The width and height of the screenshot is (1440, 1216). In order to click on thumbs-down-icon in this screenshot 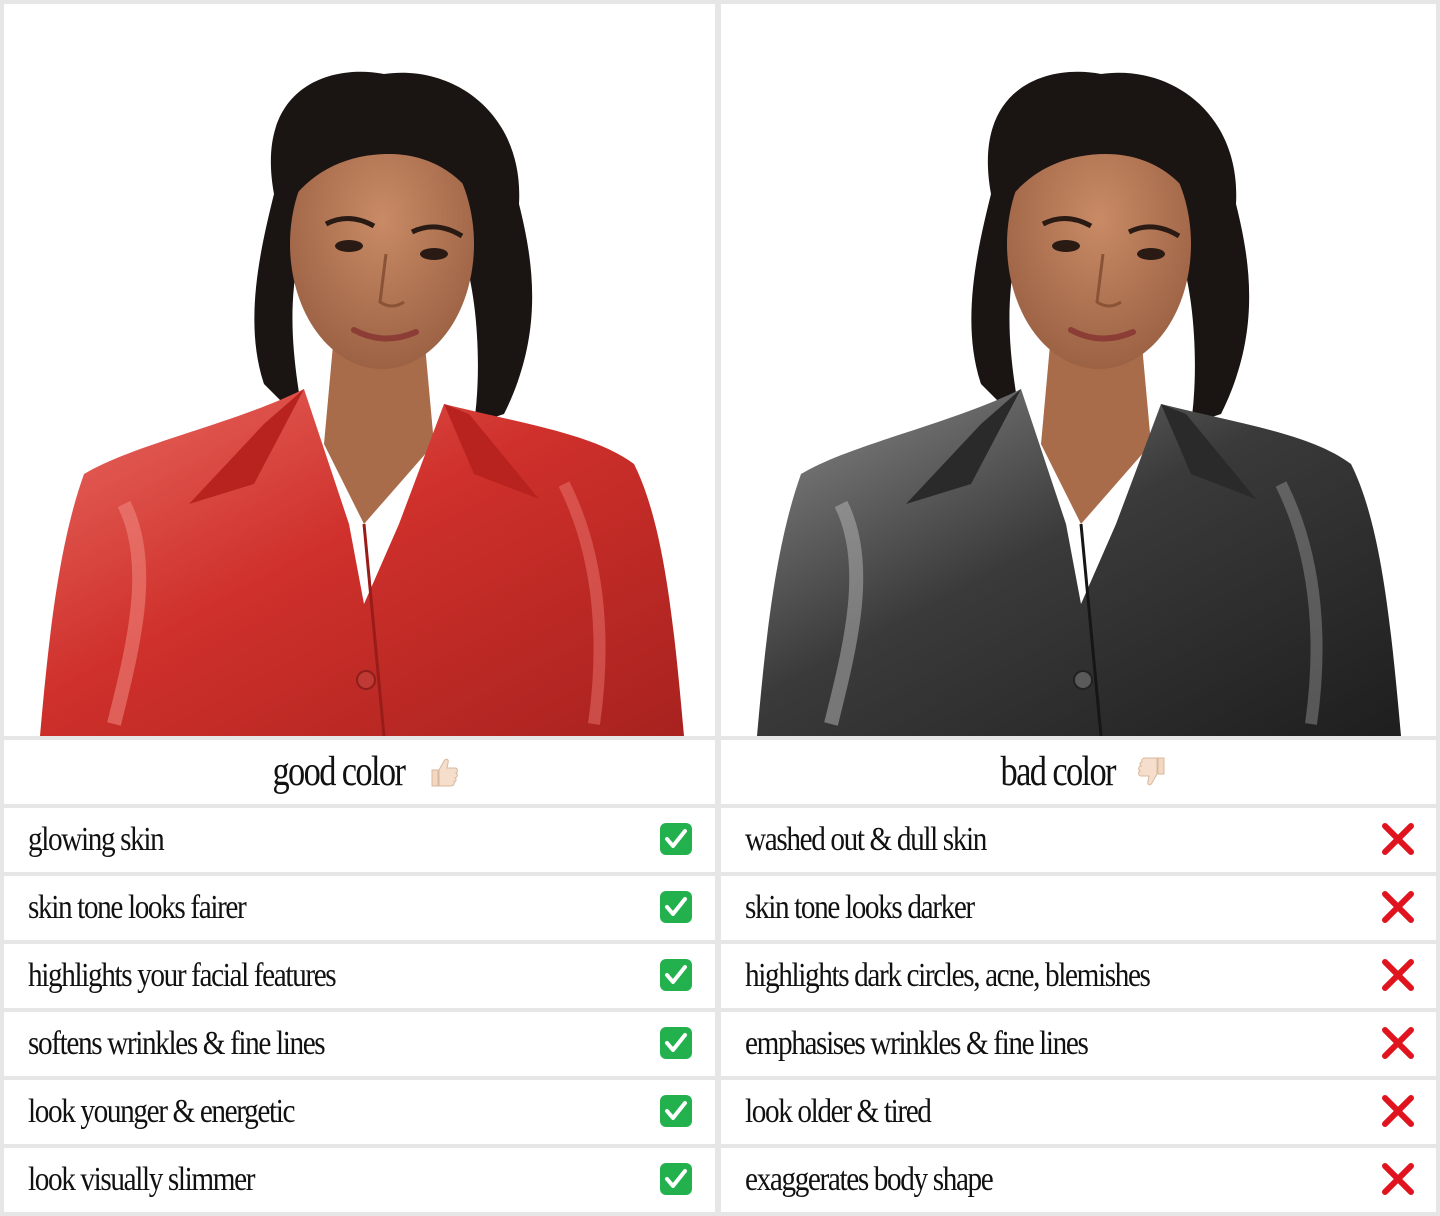, I will do `click(1151, 771)`.